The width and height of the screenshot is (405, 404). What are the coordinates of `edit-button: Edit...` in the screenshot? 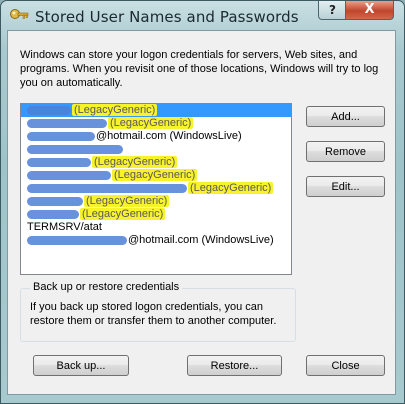 It's located at (345, 186).